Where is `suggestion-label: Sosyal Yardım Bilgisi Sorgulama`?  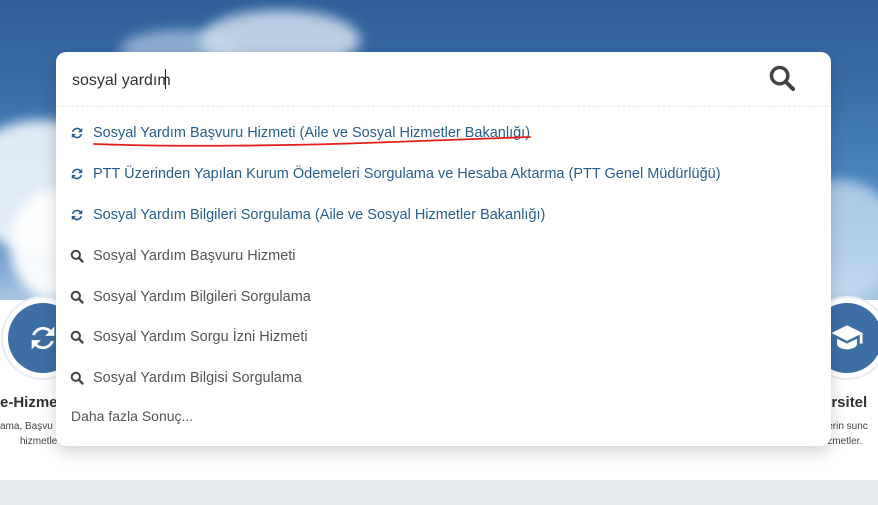
suggestion-label: Sosyal Yardım Bilgisi Sorgulama is located at coordinates (197, 378).